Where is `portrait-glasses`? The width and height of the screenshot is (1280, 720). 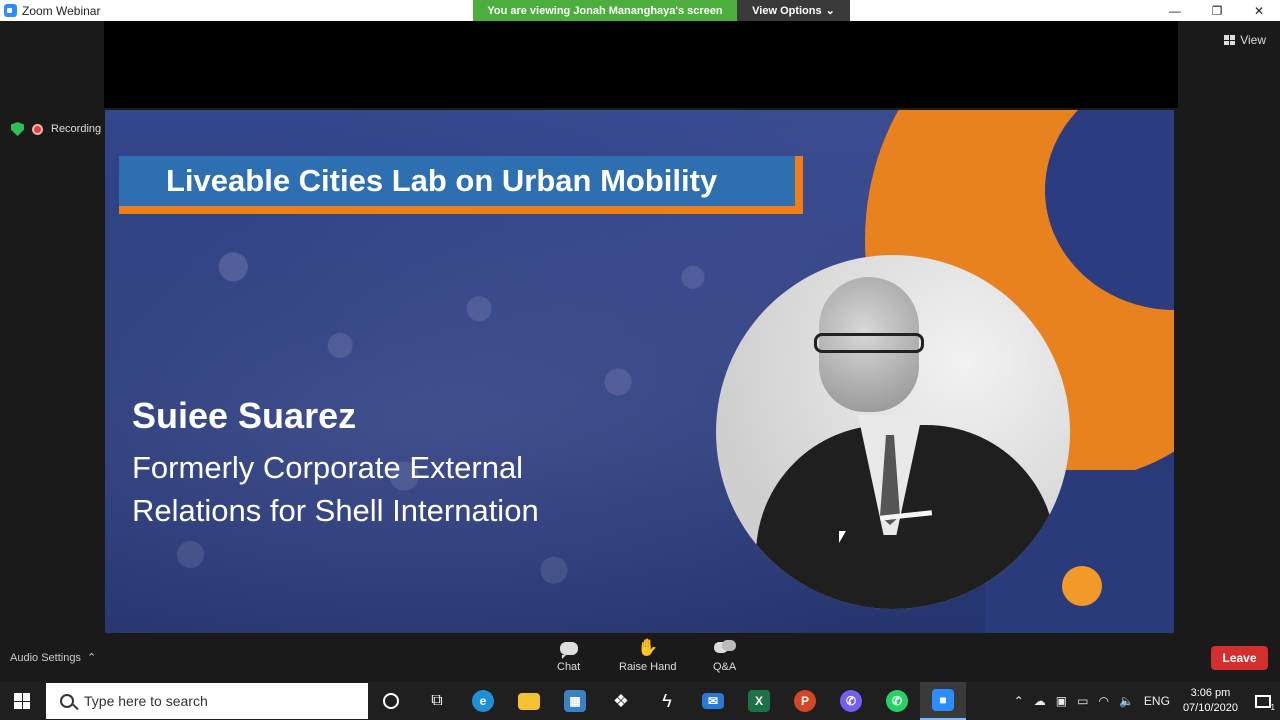 portrait-glasses is located at coordinates (869, 343).